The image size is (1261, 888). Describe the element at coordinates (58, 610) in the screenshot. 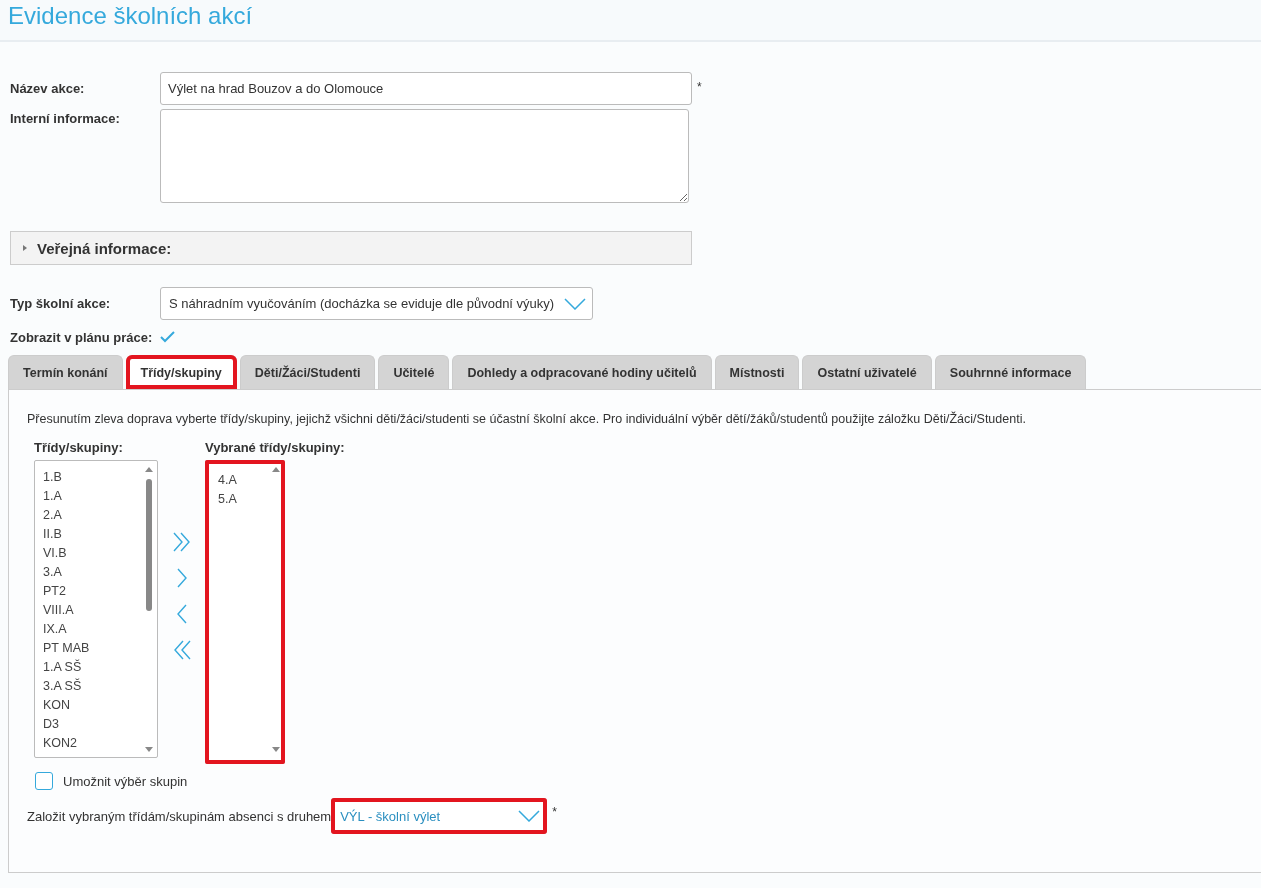

I see `list-item: VIII.A` at that location.